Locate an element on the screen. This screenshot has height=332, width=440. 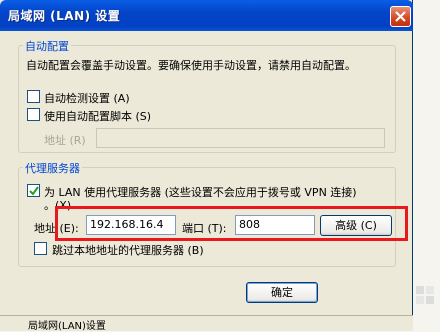
background-window-title: 局域网(LAN)设置 is located at coordinates (67, 326).